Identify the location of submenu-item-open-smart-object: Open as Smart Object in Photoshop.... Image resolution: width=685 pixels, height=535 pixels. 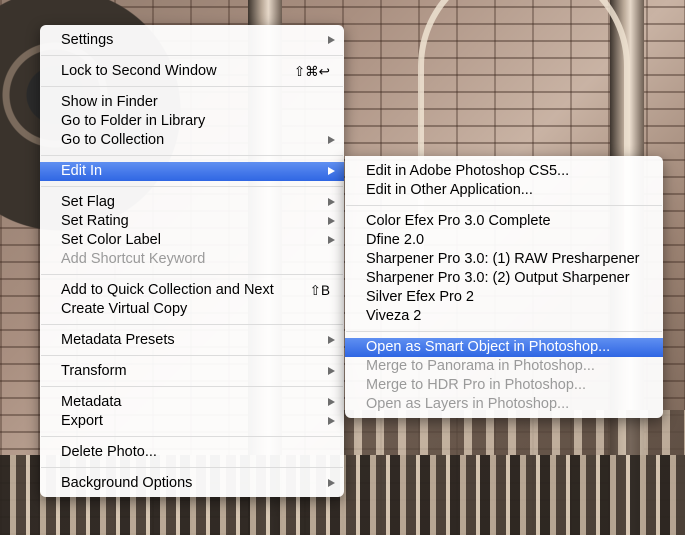
(504, 347).